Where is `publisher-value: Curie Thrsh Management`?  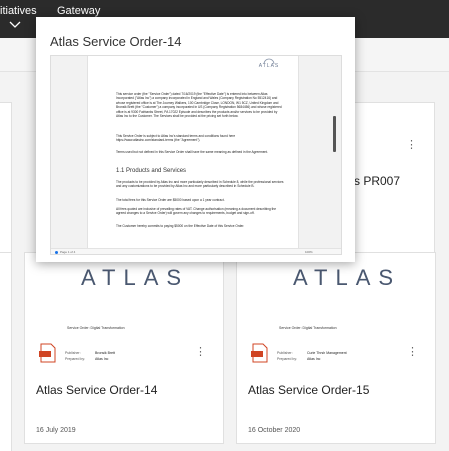
publisher-value: Curie Thrsh Management is located at coordinates (327, 353).